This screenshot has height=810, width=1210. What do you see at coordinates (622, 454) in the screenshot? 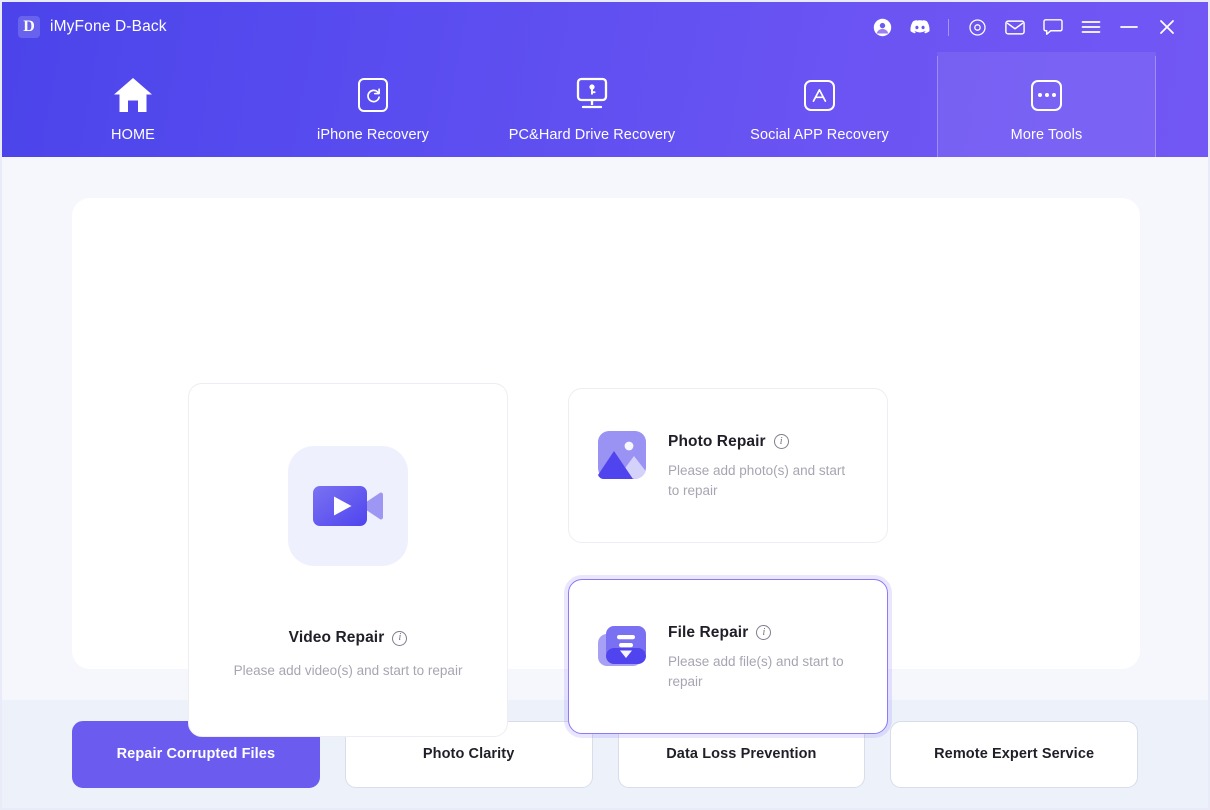
I see `photo-image-icon` at bounding box center [622, 454].